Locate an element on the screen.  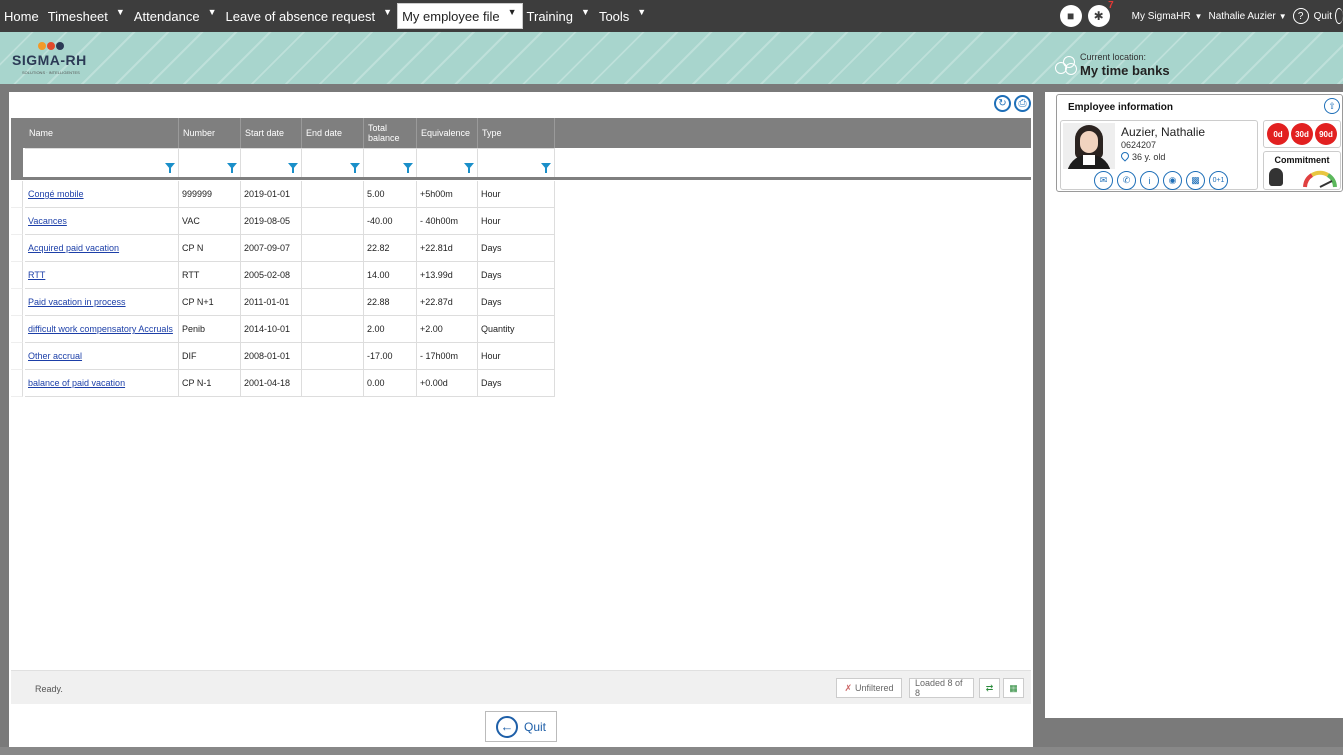
nav-item-training: Training ▼ is located at coordinates (559, 16).